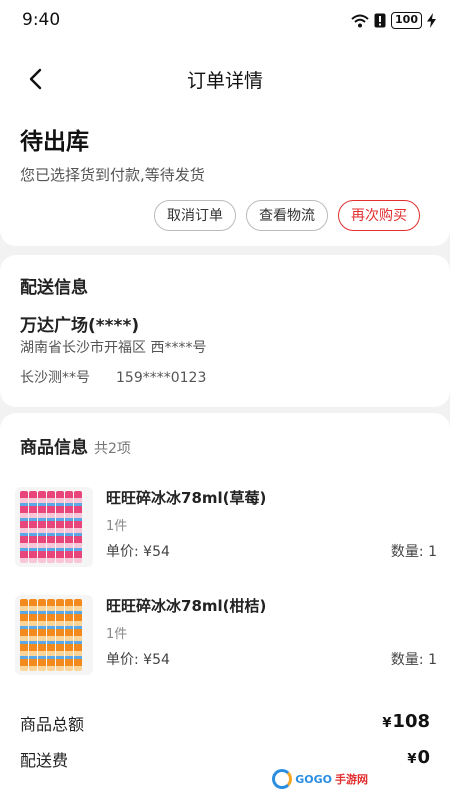  What do you see at coordinates (226, 638) in the screenshot?
I see `goods-item: 旺旺碎冰冰78ml(柑桔) 1件 单价: ¥54 数量: 1` at bounding box center [226, 638].